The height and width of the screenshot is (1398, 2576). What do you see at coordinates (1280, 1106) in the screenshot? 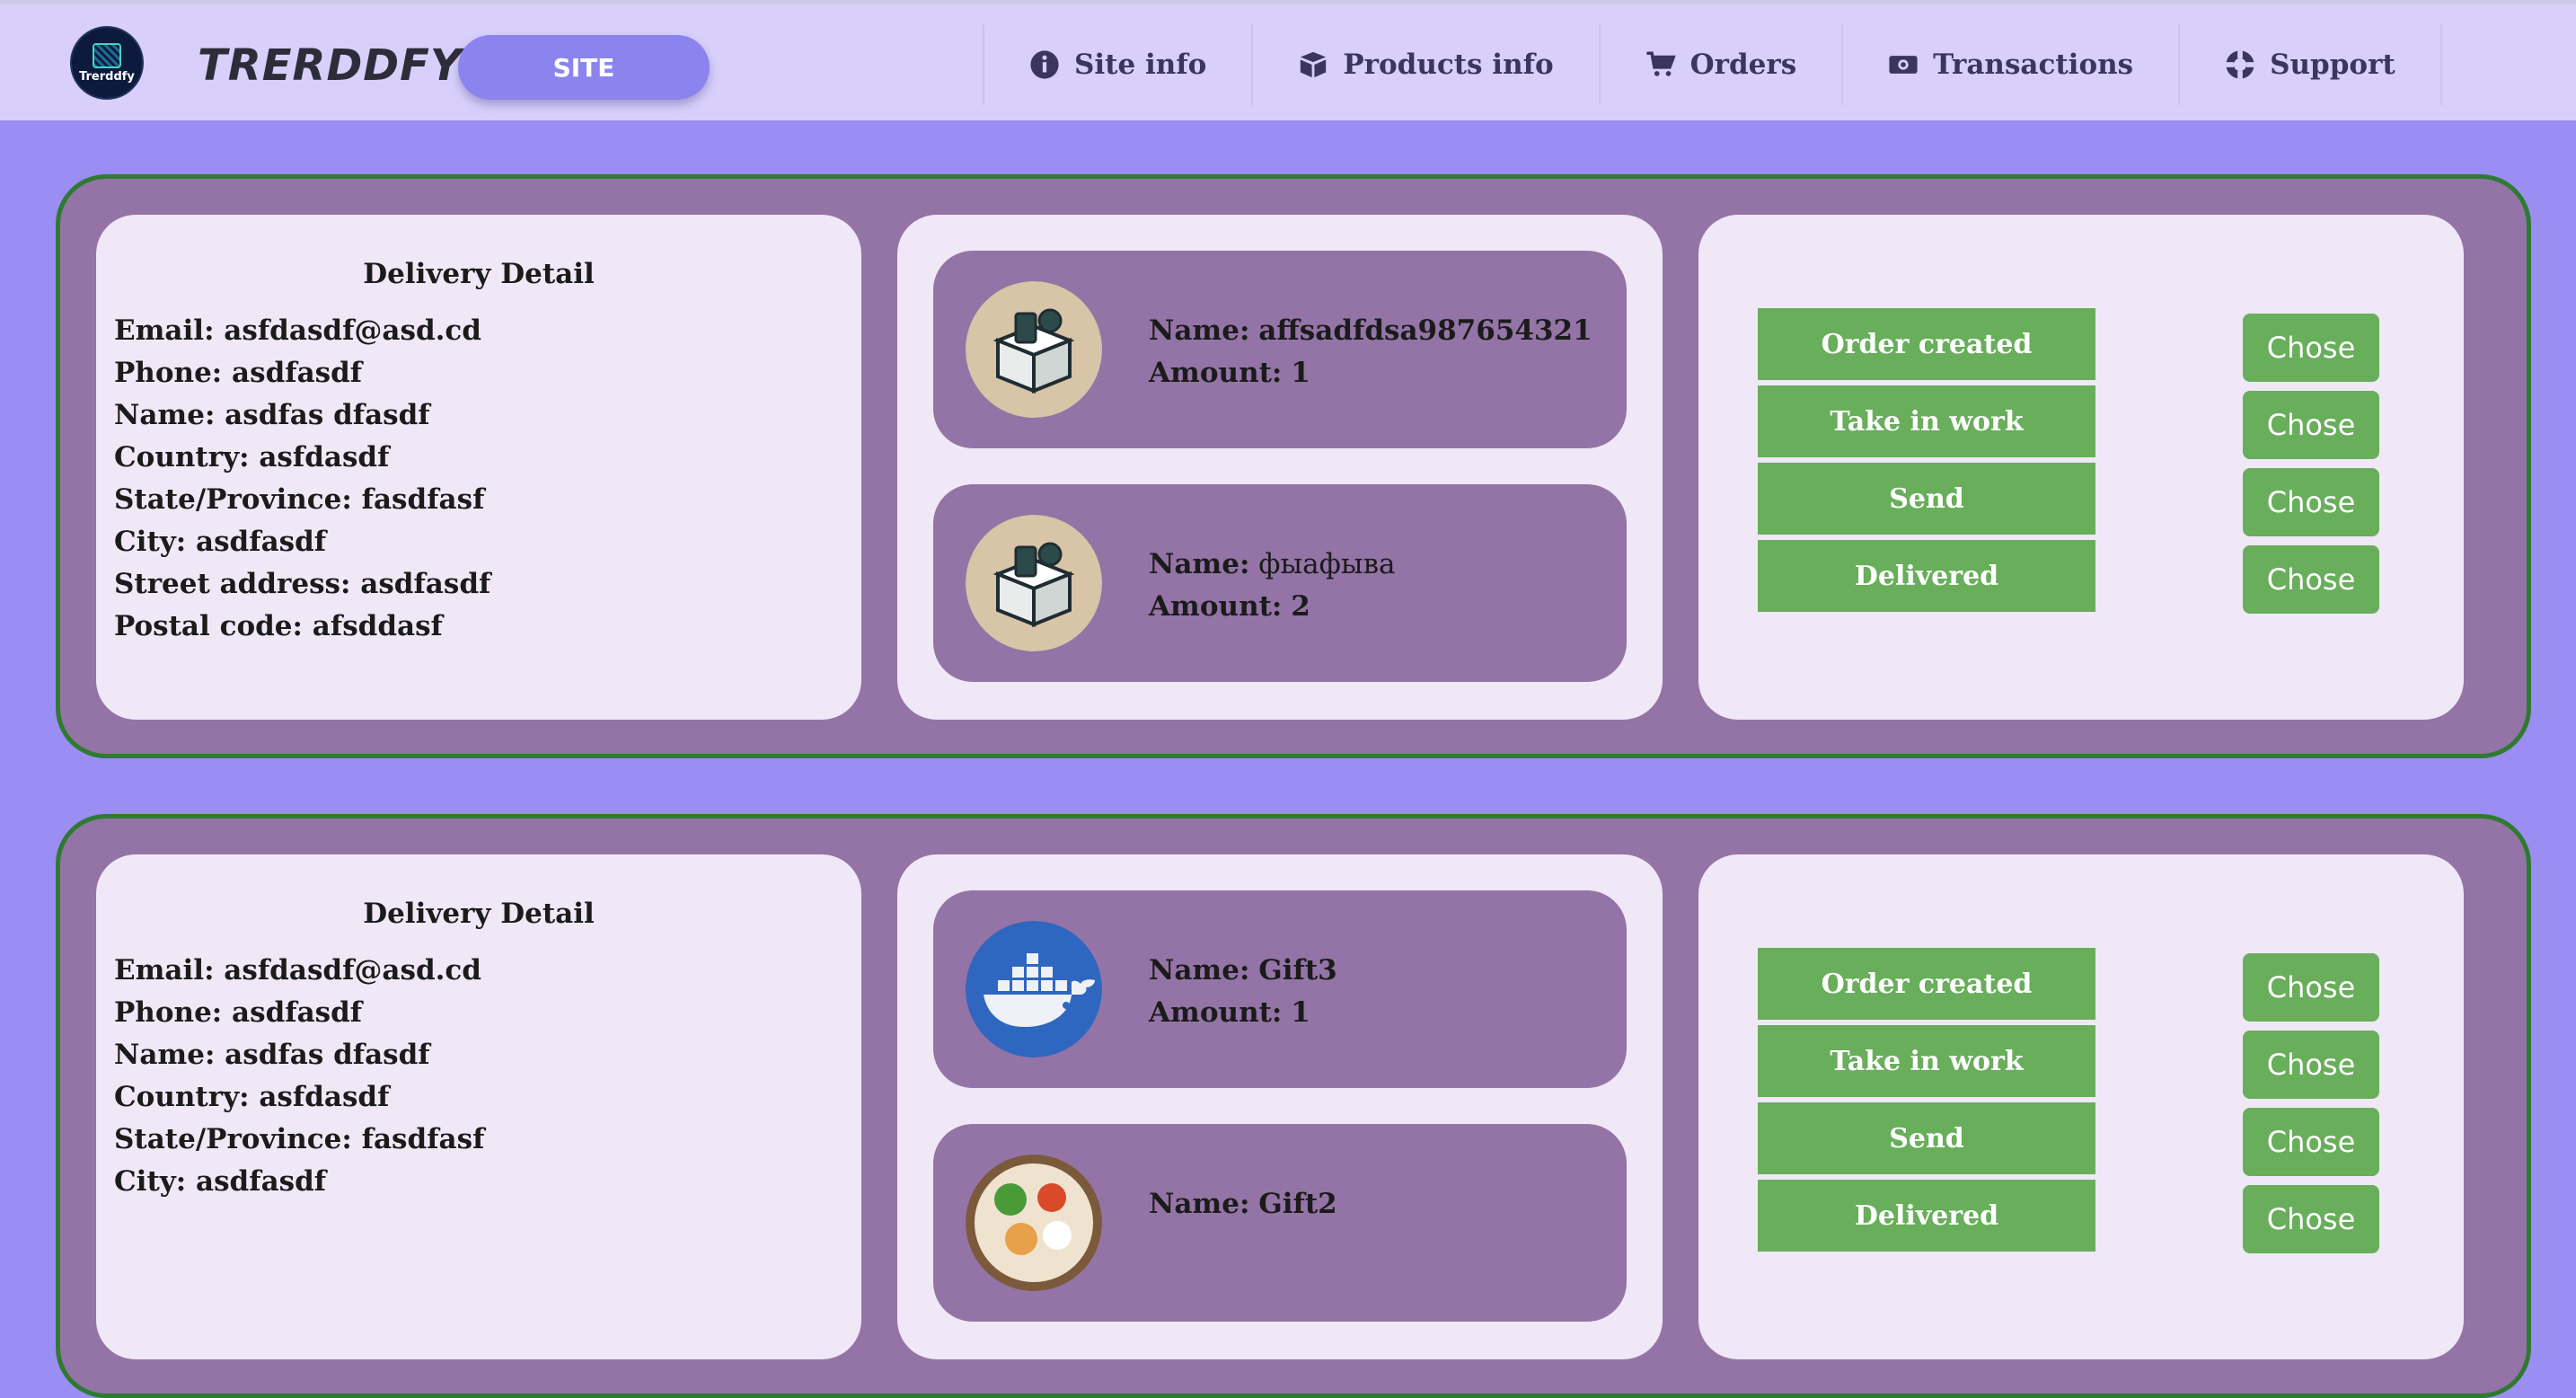
I see `order-items-panel: Name: Gift3 Amount: 1 Name: Gift2` at bounding box center [1280, 1106].